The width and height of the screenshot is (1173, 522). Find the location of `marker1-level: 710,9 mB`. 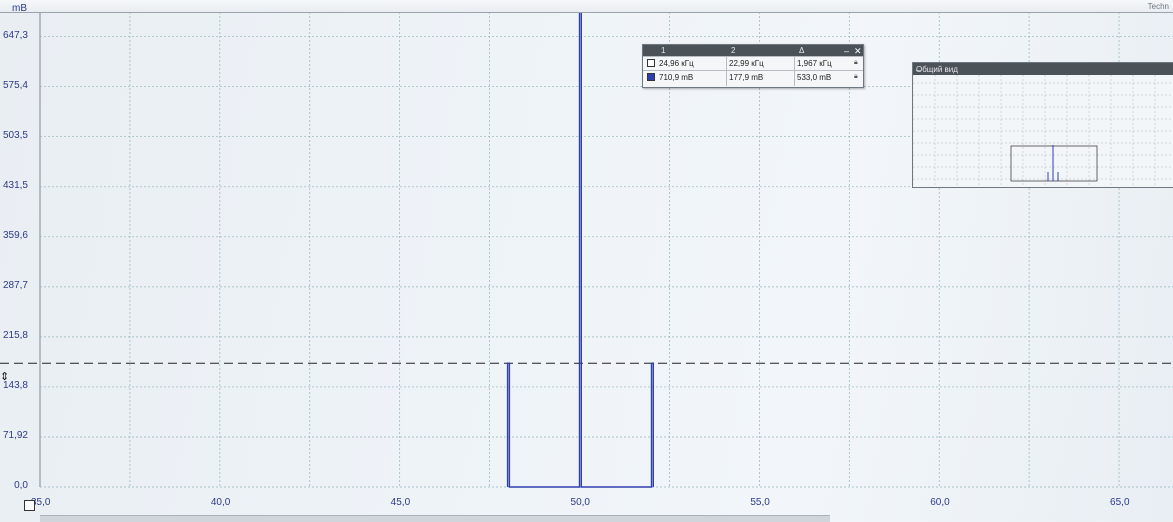

marker1-level: 710,9 mB is located at coordinates (676, 77).